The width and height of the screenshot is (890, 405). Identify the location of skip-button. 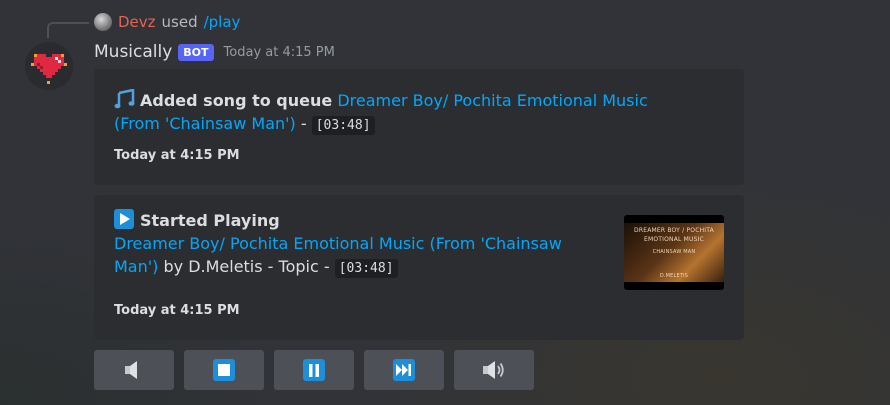
(404, 370).